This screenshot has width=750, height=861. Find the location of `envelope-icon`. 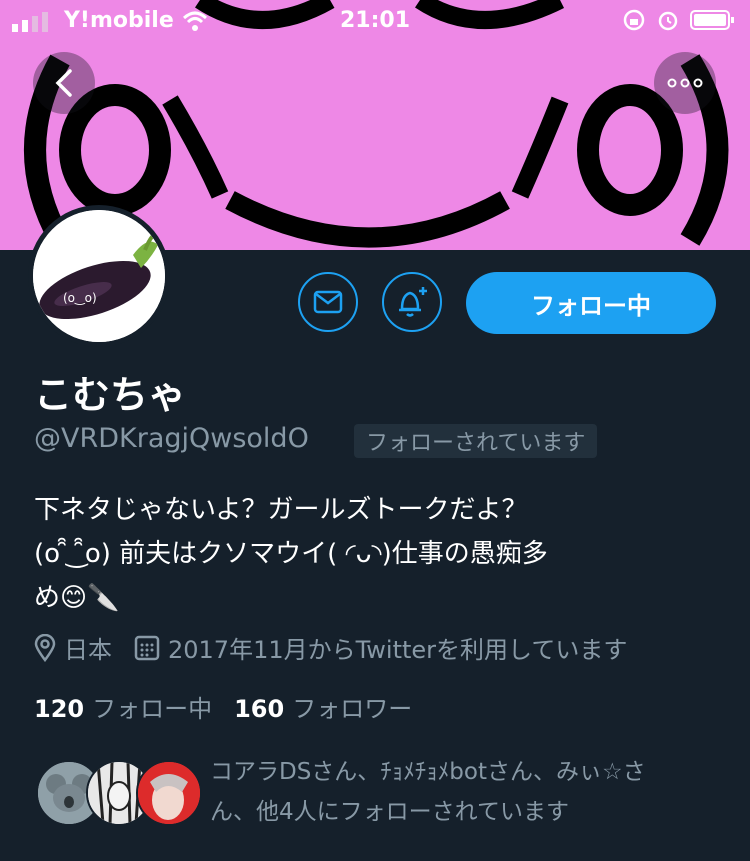

envelope-icon is located at coordinates (328, 302).